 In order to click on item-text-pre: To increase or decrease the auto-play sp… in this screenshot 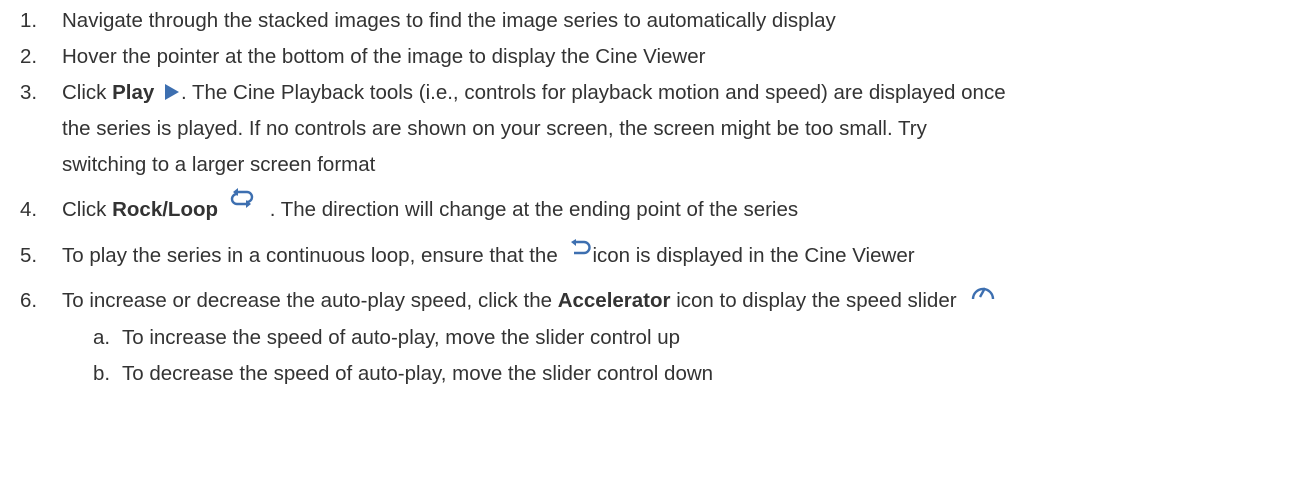, I will do `click(310, 301)`.